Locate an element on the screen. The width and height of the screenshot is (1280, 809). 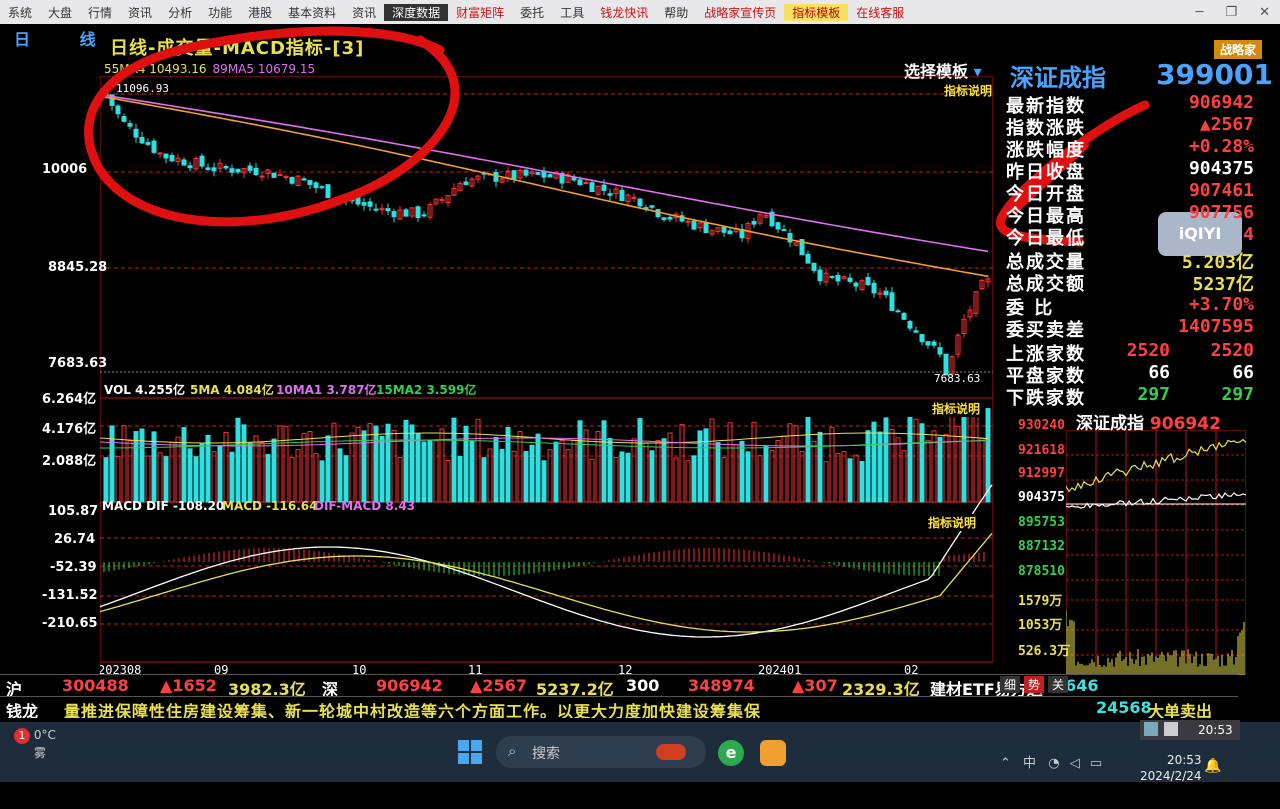
system-tray-icons: ⌃ 中 ◔ ◁ ▭ is located at coordinates (1051, 761).